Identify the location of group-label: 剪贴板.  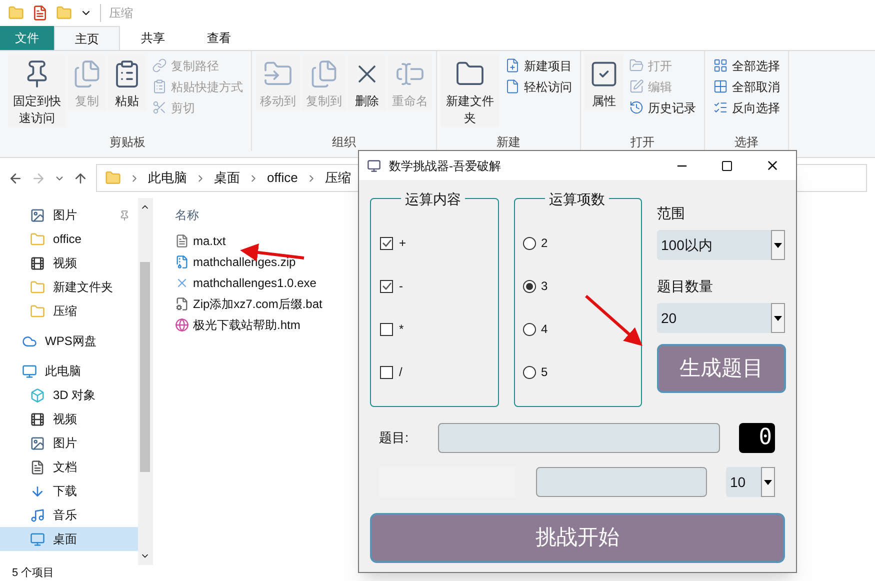
(127, 142).